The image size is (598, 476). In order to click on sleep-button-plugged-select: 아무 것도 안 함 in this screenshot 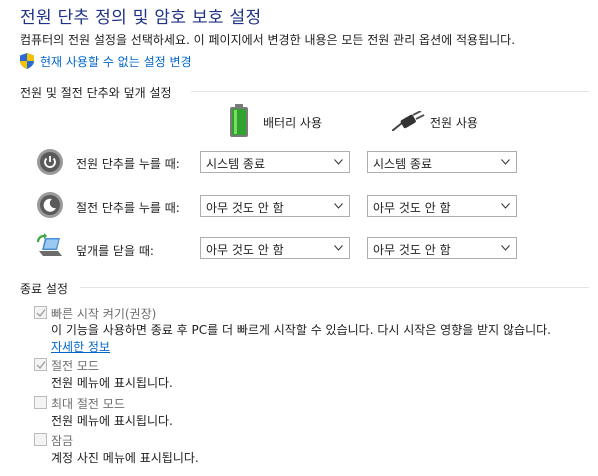, I will do `click(442, 206)`.